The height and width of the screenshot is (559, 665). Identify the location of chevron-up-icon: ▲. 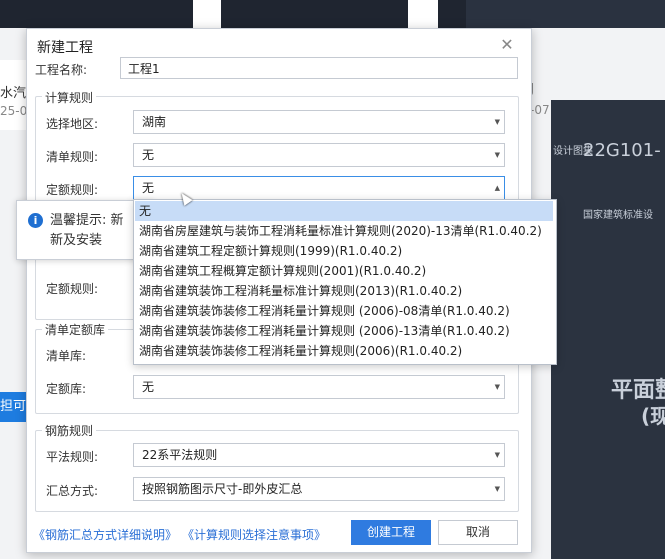
(497, 188).